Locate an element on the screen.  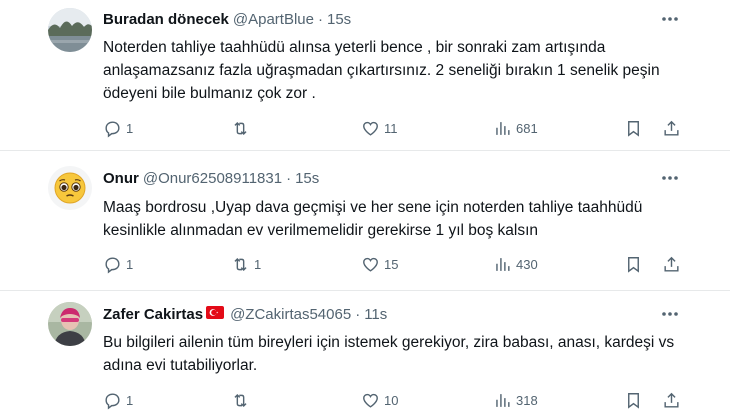
views-button: 430 is located at coordinates (515, 264).